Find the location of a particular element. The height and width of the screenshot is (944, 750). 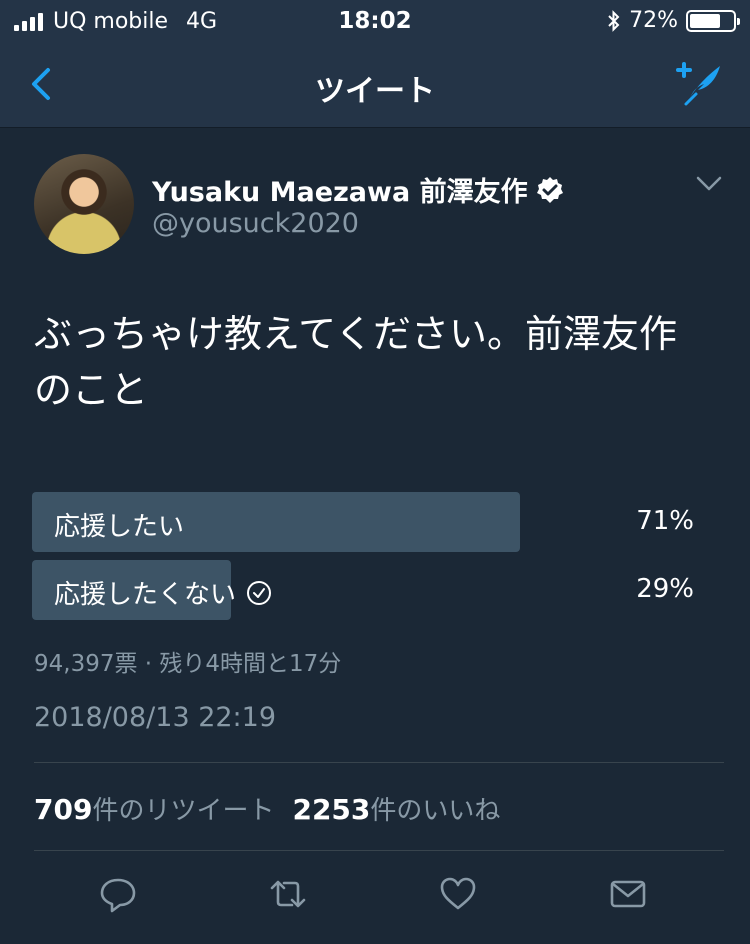

likes-label: 件のいいね is located at coordinates (435, 811).